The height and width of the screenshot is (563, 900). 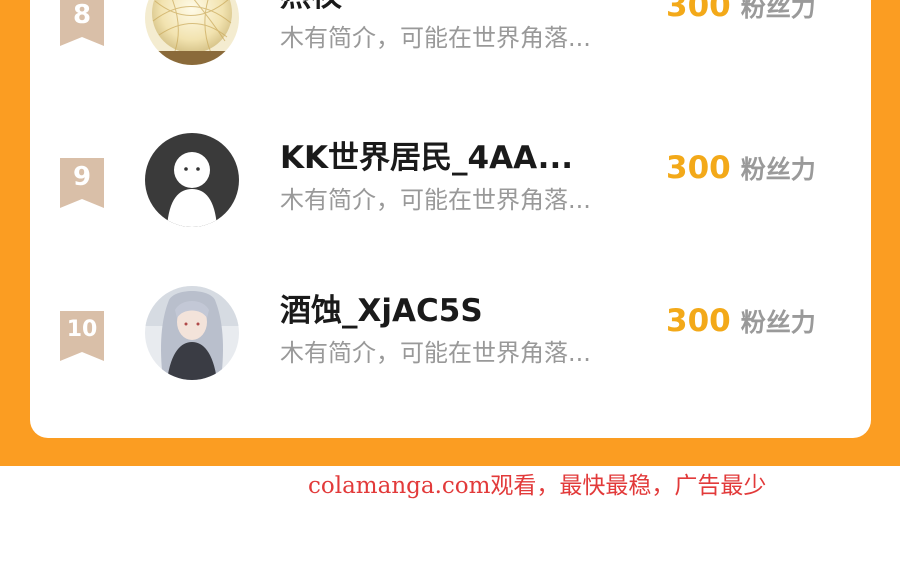 I want to click on ranking-row-8: 8 木有简介，可能在世界角落... 300 粉丝力, so click(x=450, y=39).